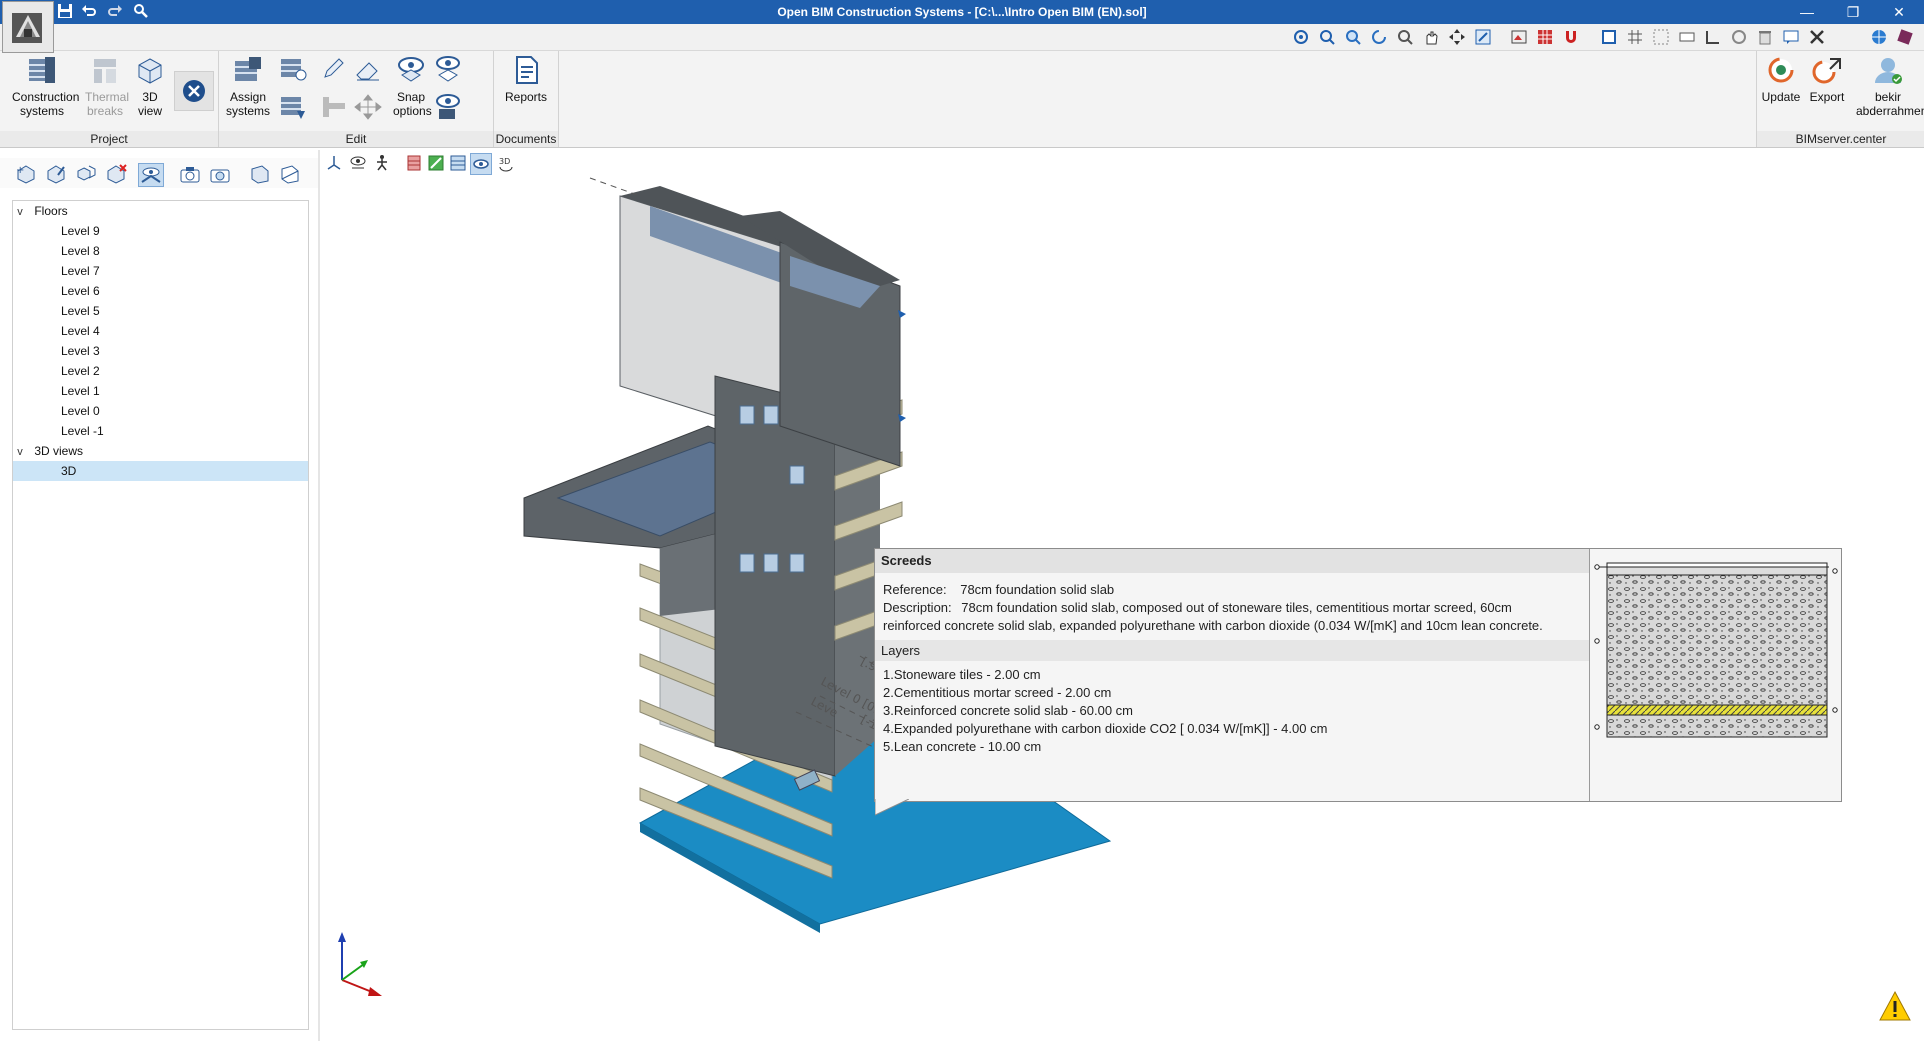 The width and height of the screenshot is (1924, 1041). What do you see at coordinates (382, 163) in the screenshot?
I see `walk-icon` at bounding box center [382, 163].